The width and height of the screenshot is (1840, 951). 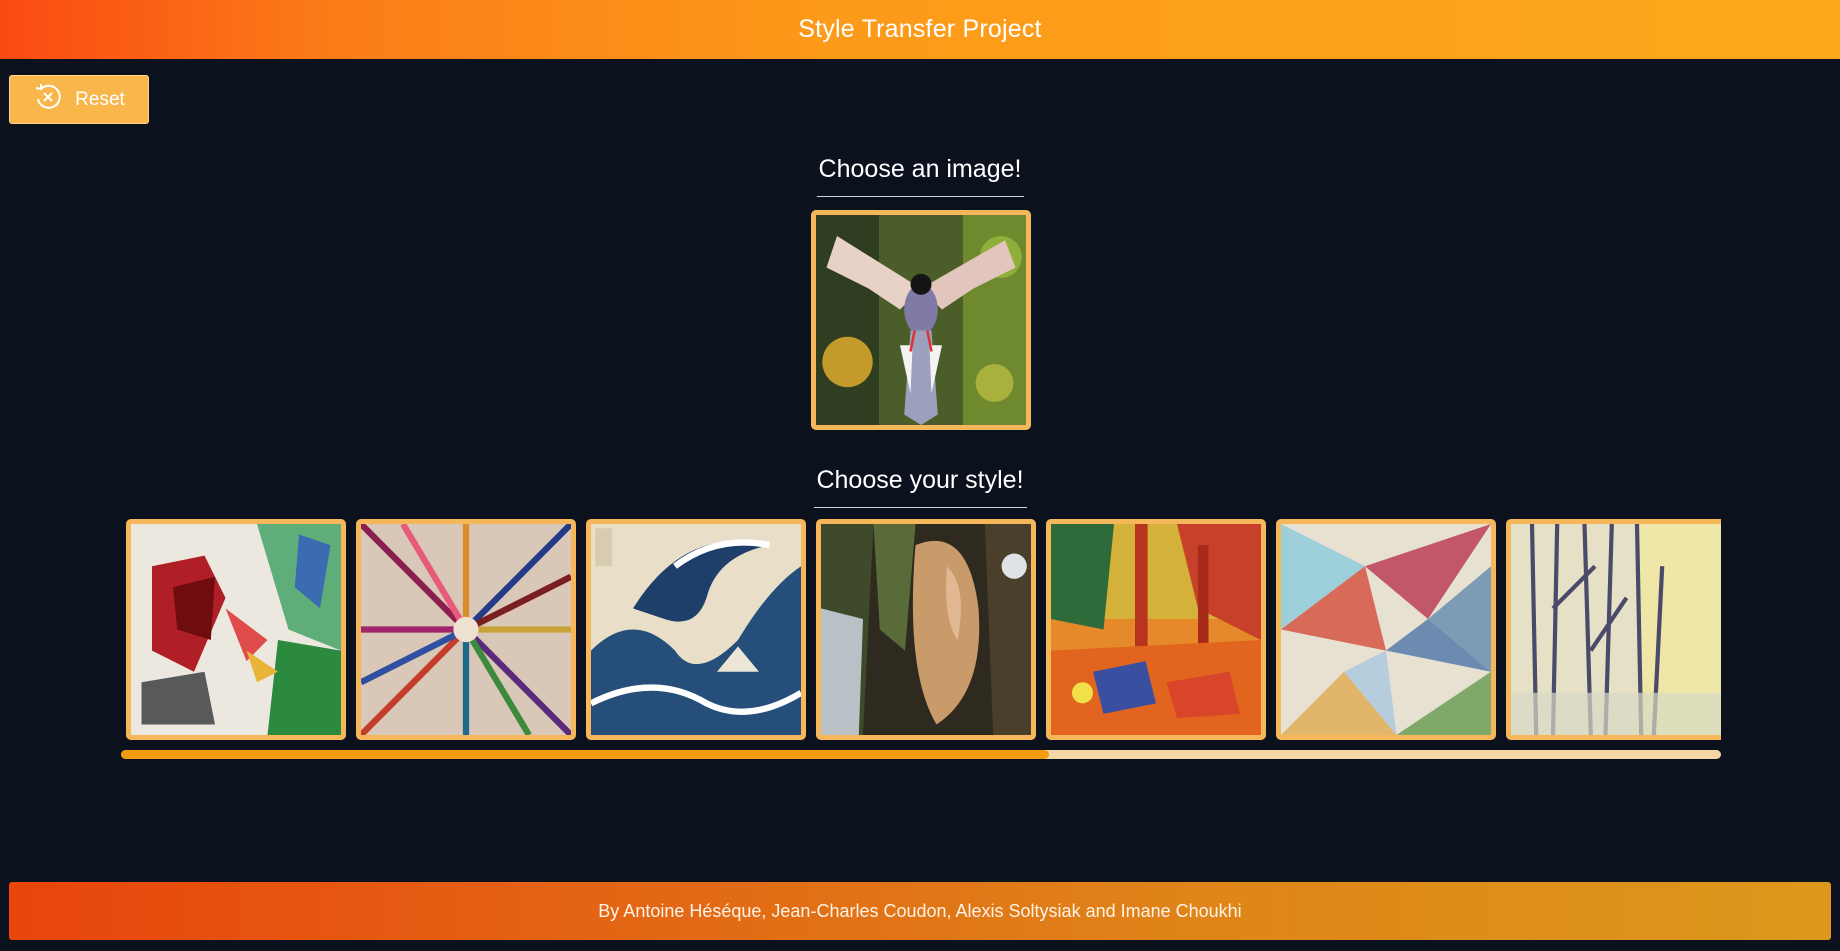 I want to click on great-wave-woodblock, so click(x=696, y=629).